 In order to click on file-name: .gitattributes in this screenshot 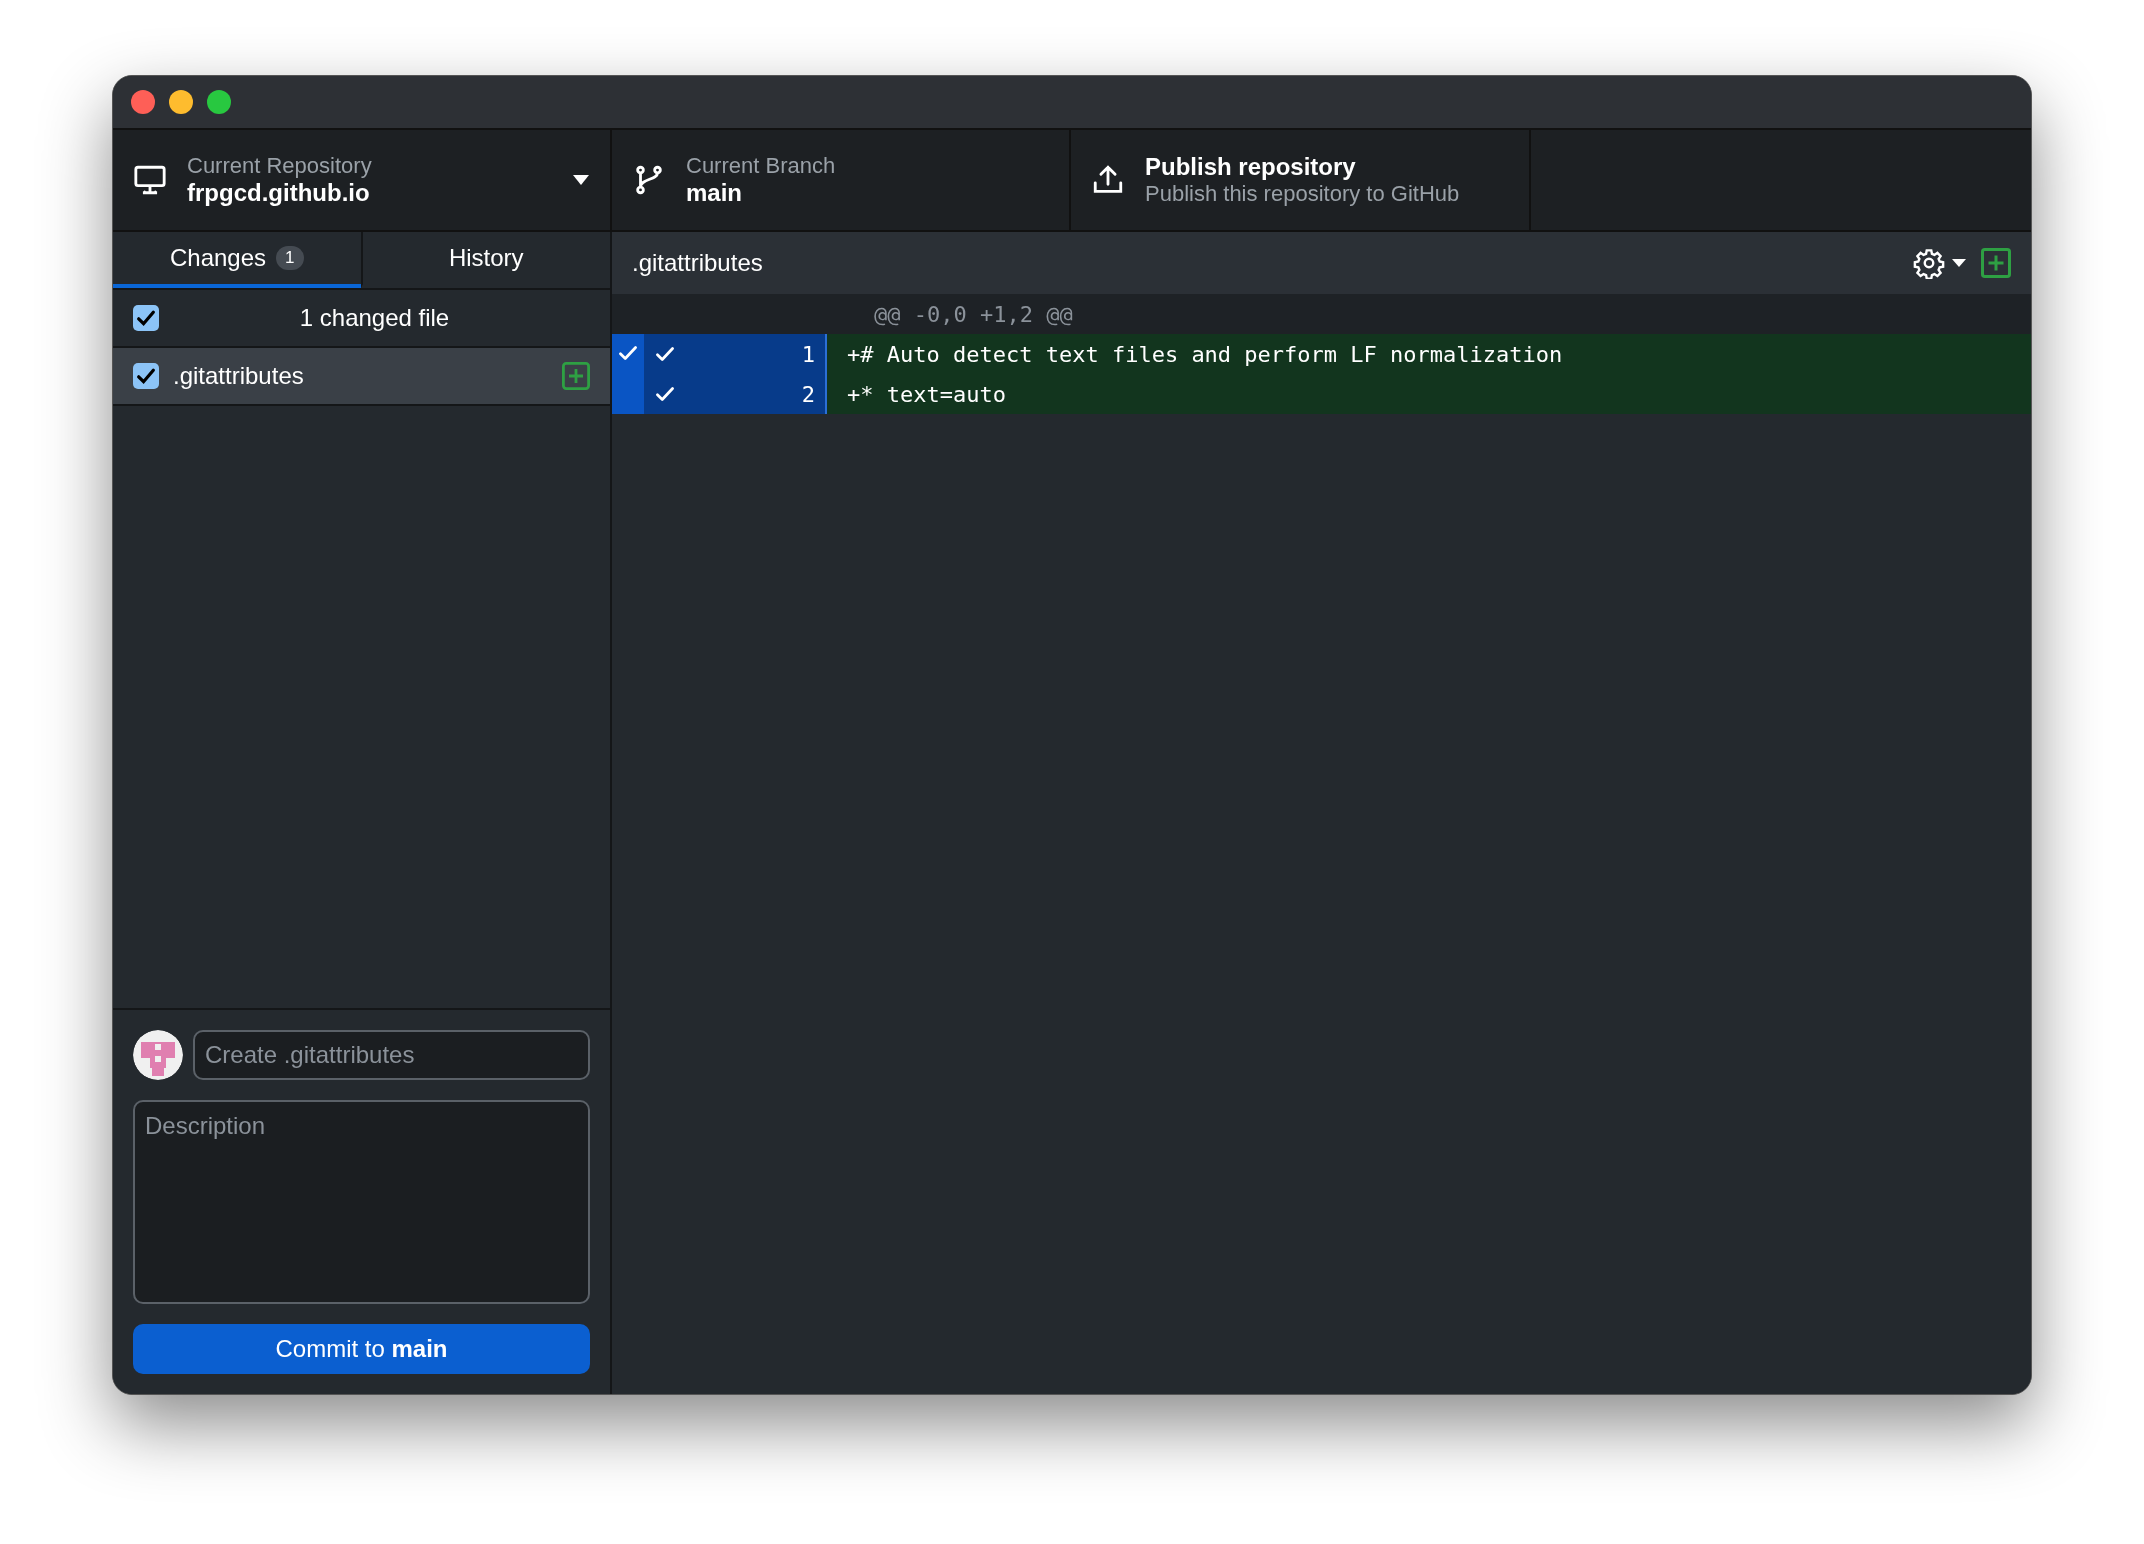, I will do `click(239, 376)`.